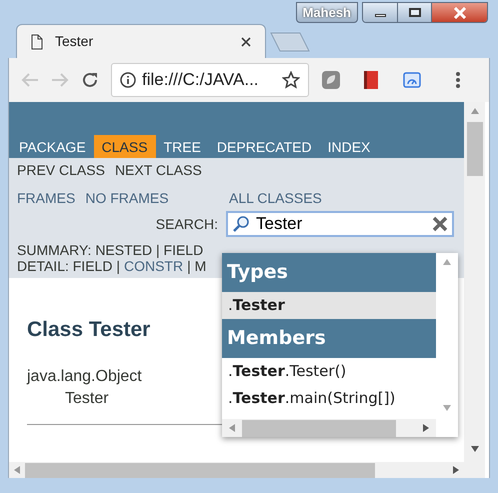 Image resolution: width=498 pixels, height=493 pixels. Describe the element at coordinates (331, 80) in the screenshot. I see `shield-icon` at that location.